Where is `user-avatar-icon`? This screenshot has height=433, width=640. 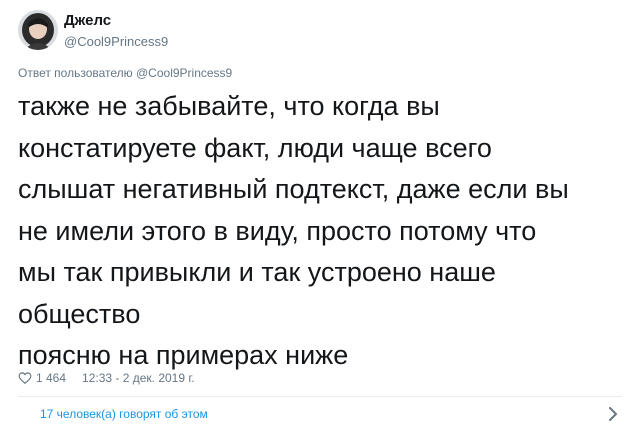
user-avatar-icon is located at coordinates (38, 30).